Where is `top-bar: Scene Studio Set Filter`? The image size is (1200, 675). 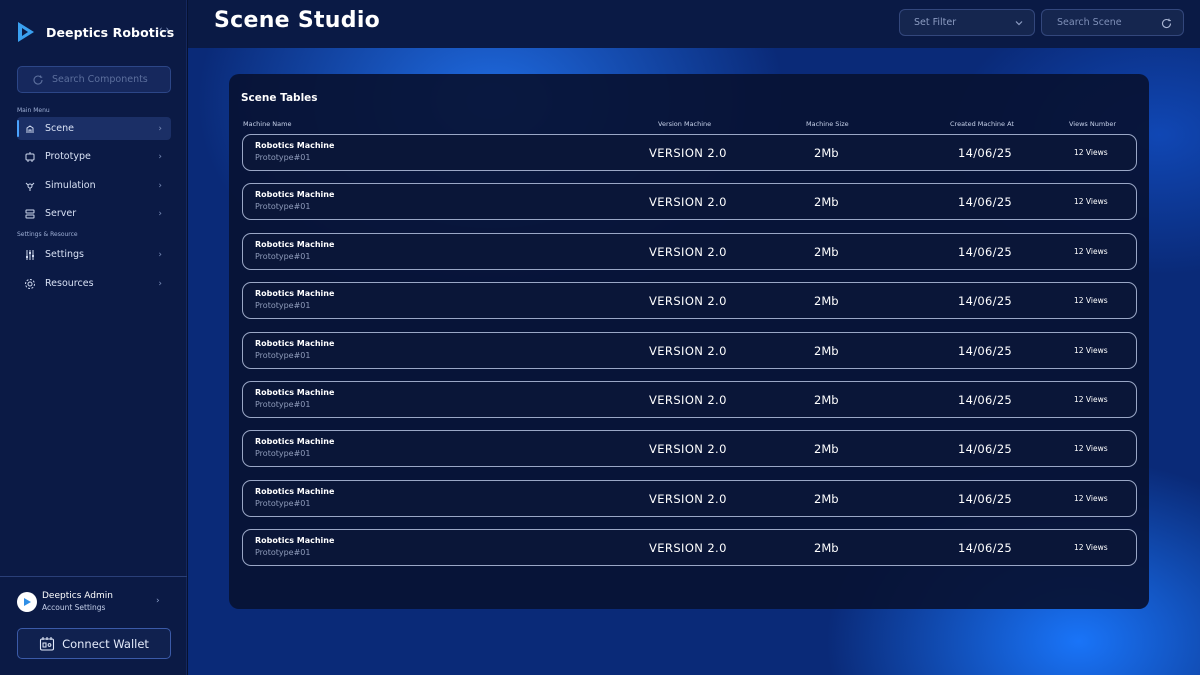
top-bar: Scene Studio Set Filter is located at coordinates (694, 24).